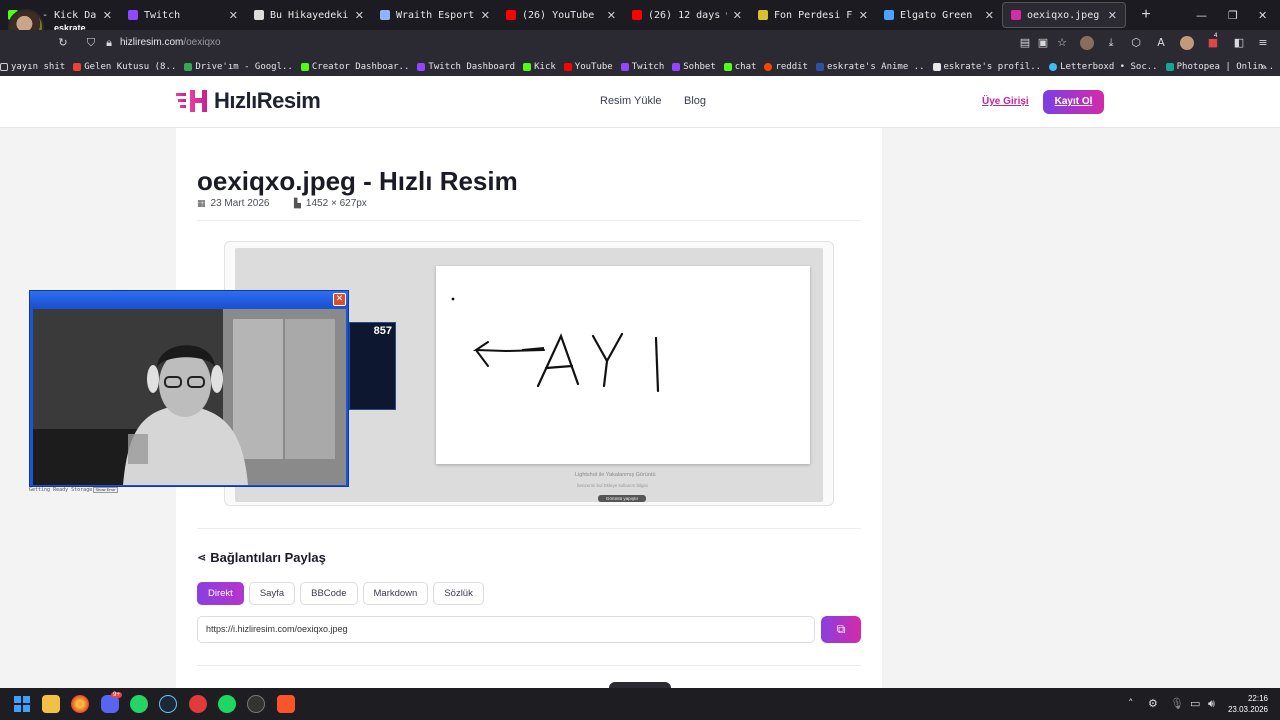  I want to click on tray-app-icon: ⚙, so click(1153, 703).